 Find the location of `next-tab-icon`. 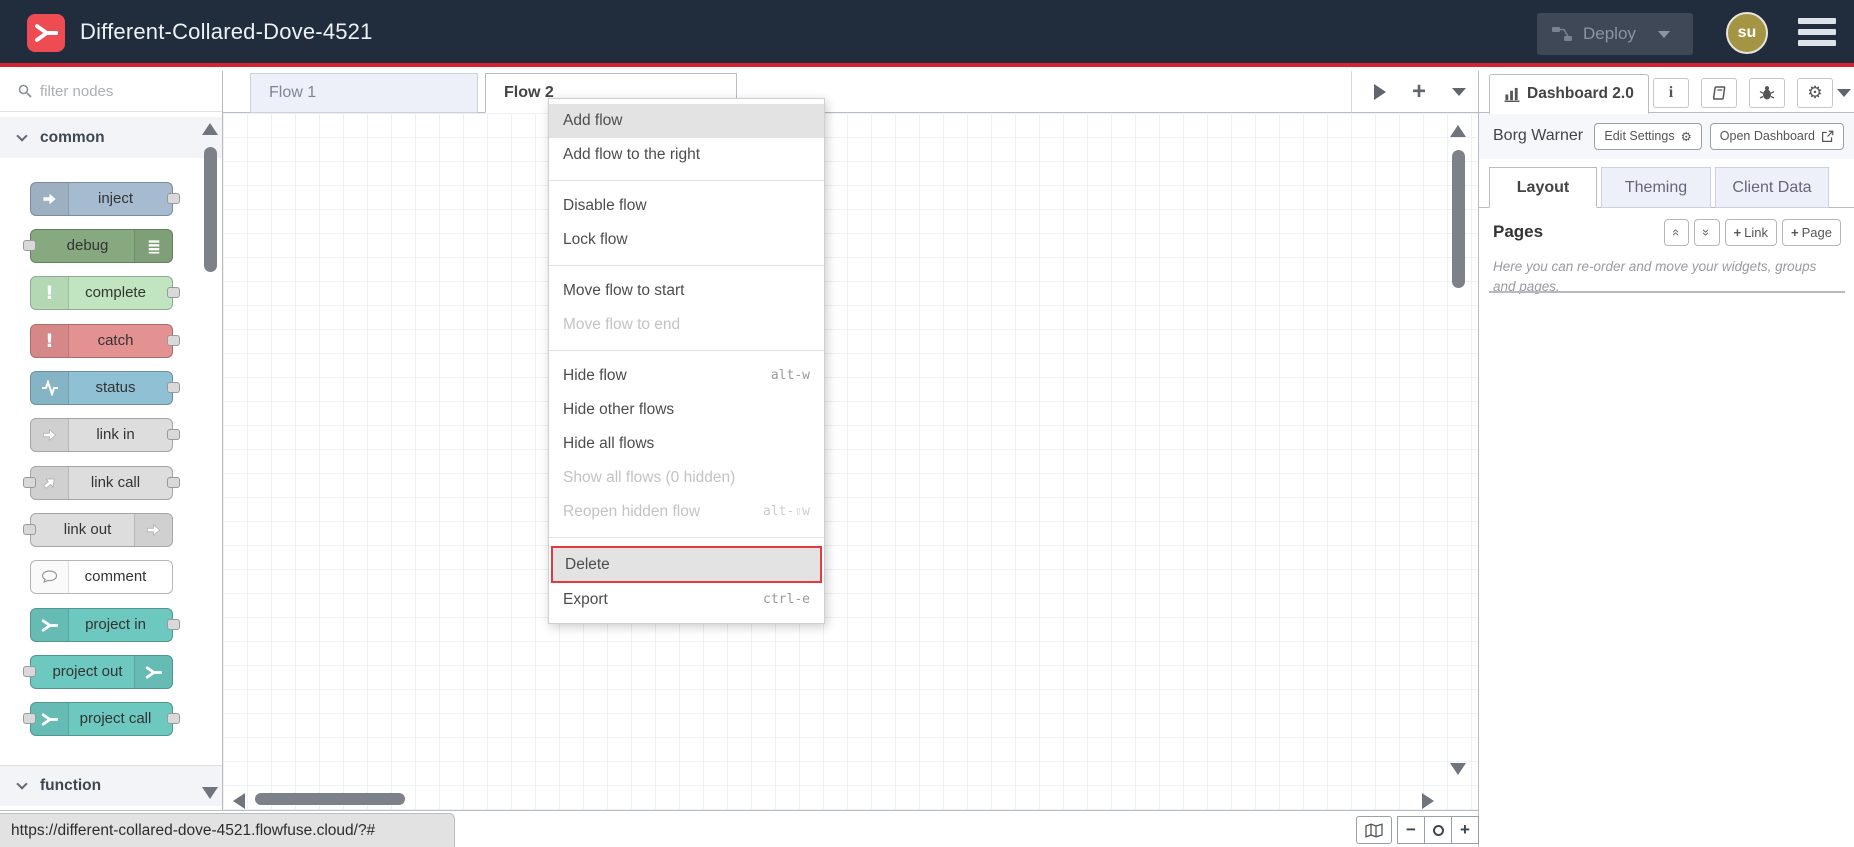

next-tab-icon is located at coordinates (1379, 91).